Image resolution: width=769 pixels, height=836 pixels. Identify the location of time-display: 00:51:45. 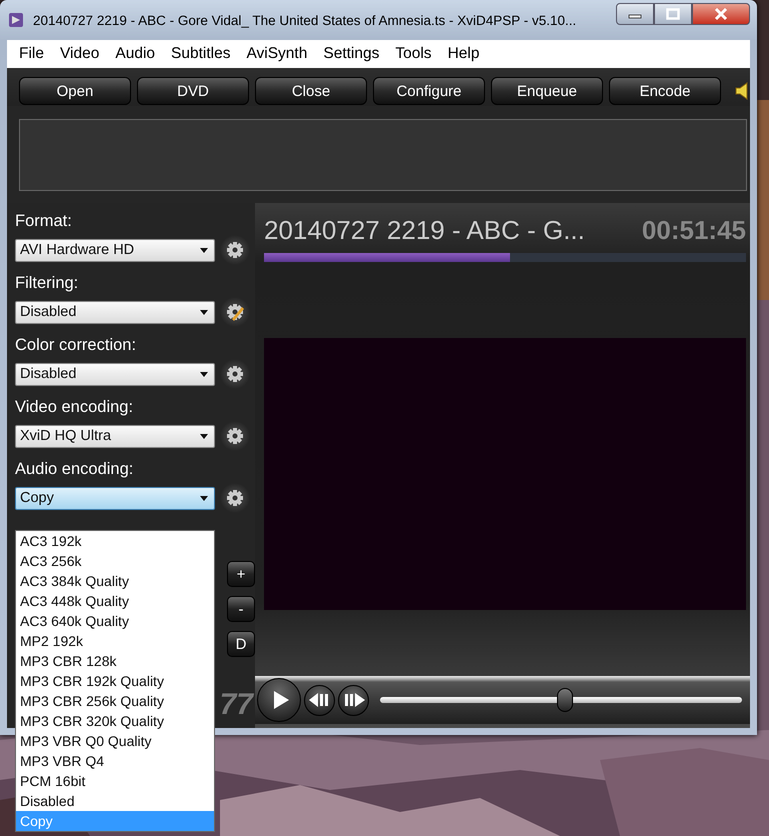
(694, 230).